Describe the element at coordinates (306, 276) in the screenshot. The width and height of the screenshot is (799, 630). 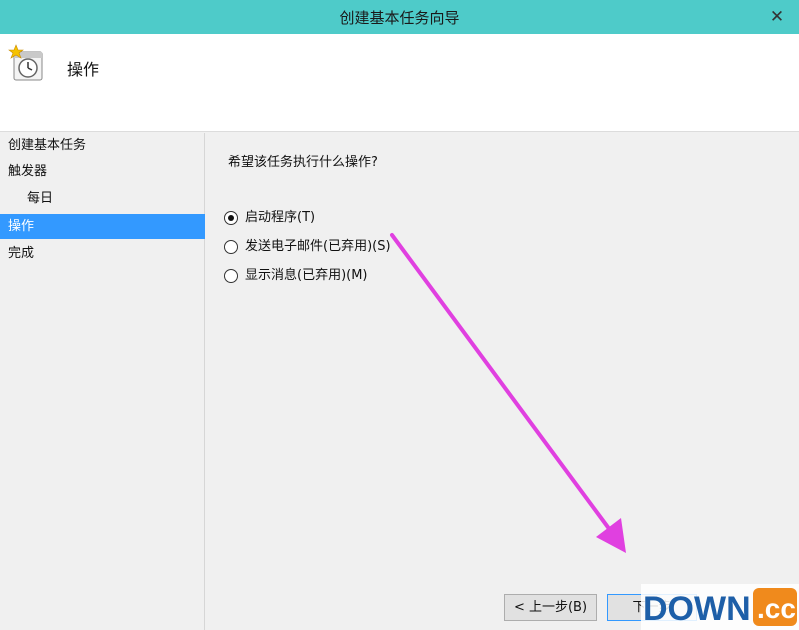
I see `radio-label: 显示消息(已弃用)(M)` at that location.